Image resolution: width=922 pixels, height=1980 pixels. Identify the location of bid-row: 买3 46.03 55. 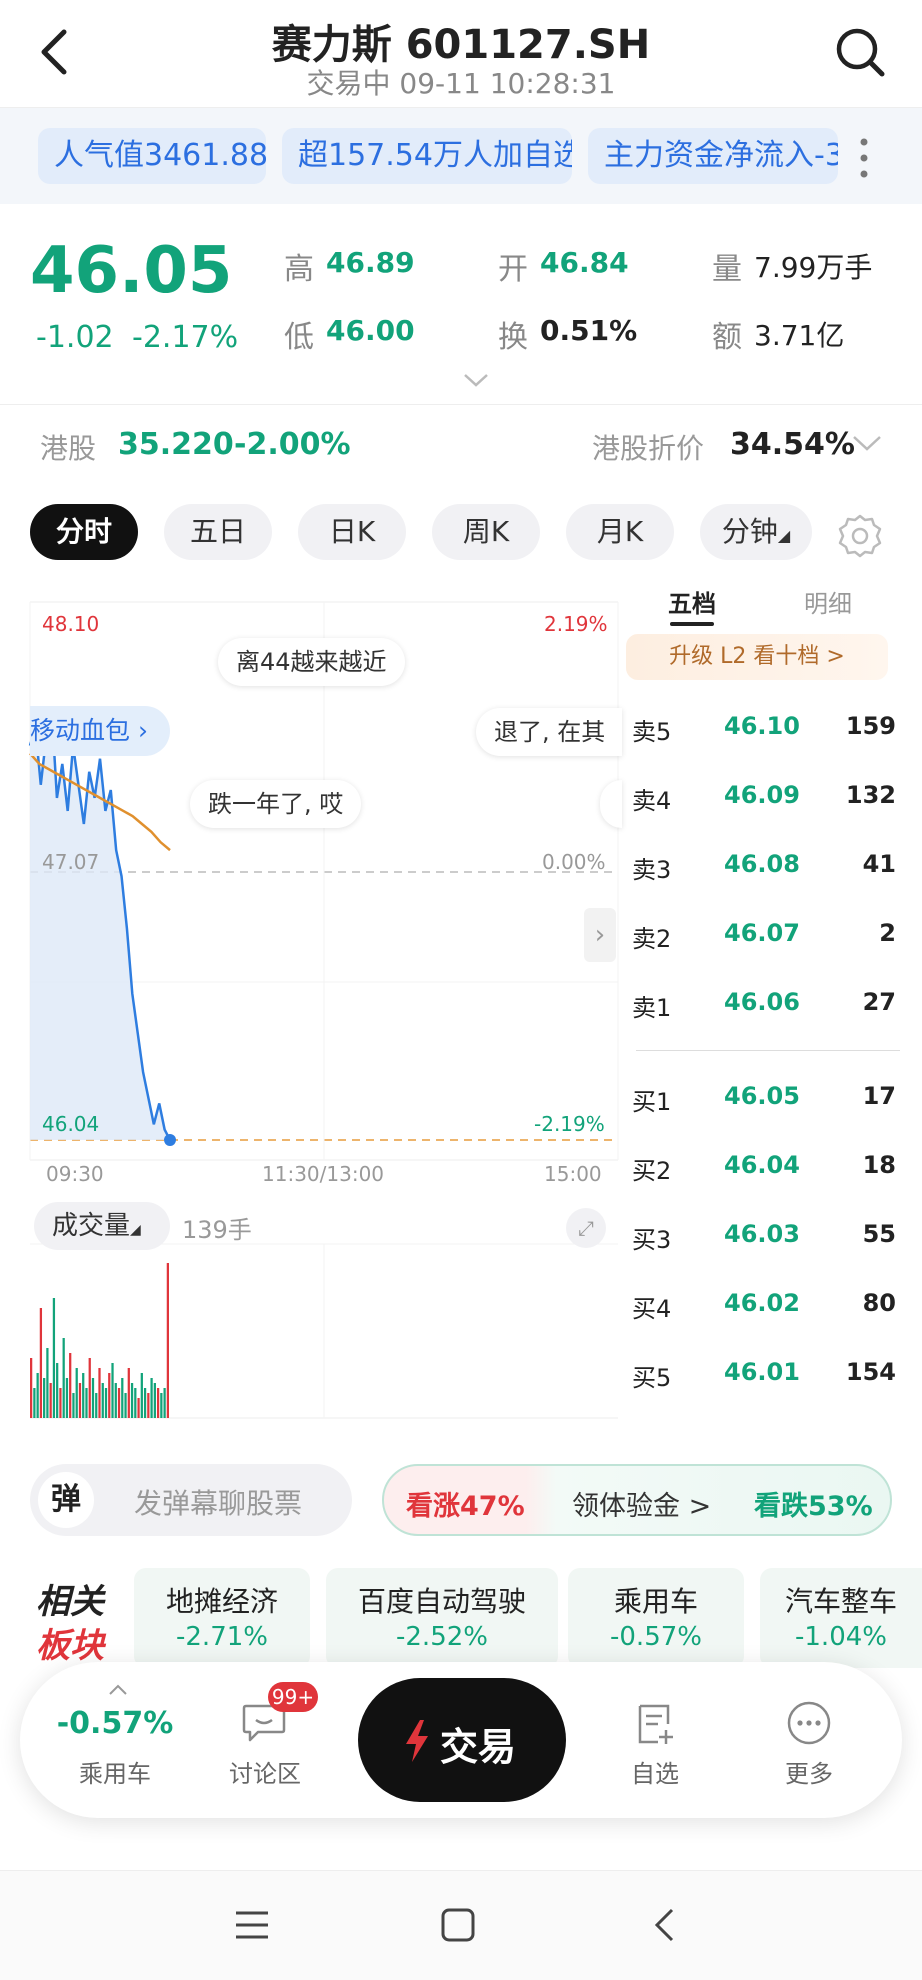
(772, 1240).